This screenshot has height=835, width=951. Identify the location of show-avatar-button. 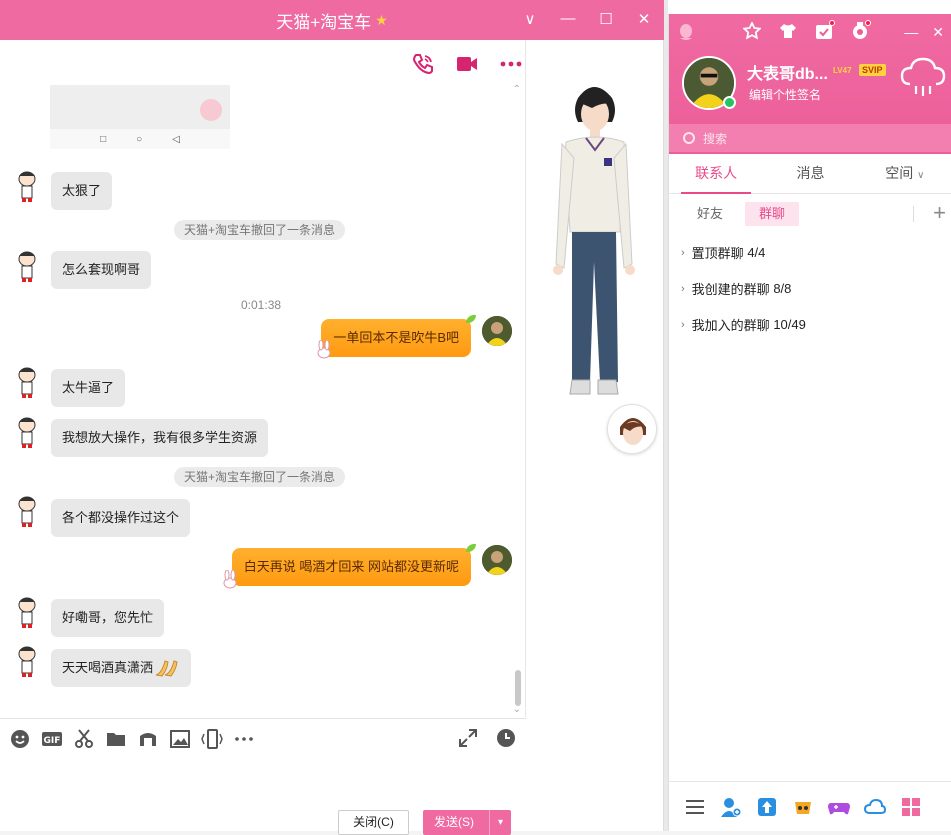
(632, 429).